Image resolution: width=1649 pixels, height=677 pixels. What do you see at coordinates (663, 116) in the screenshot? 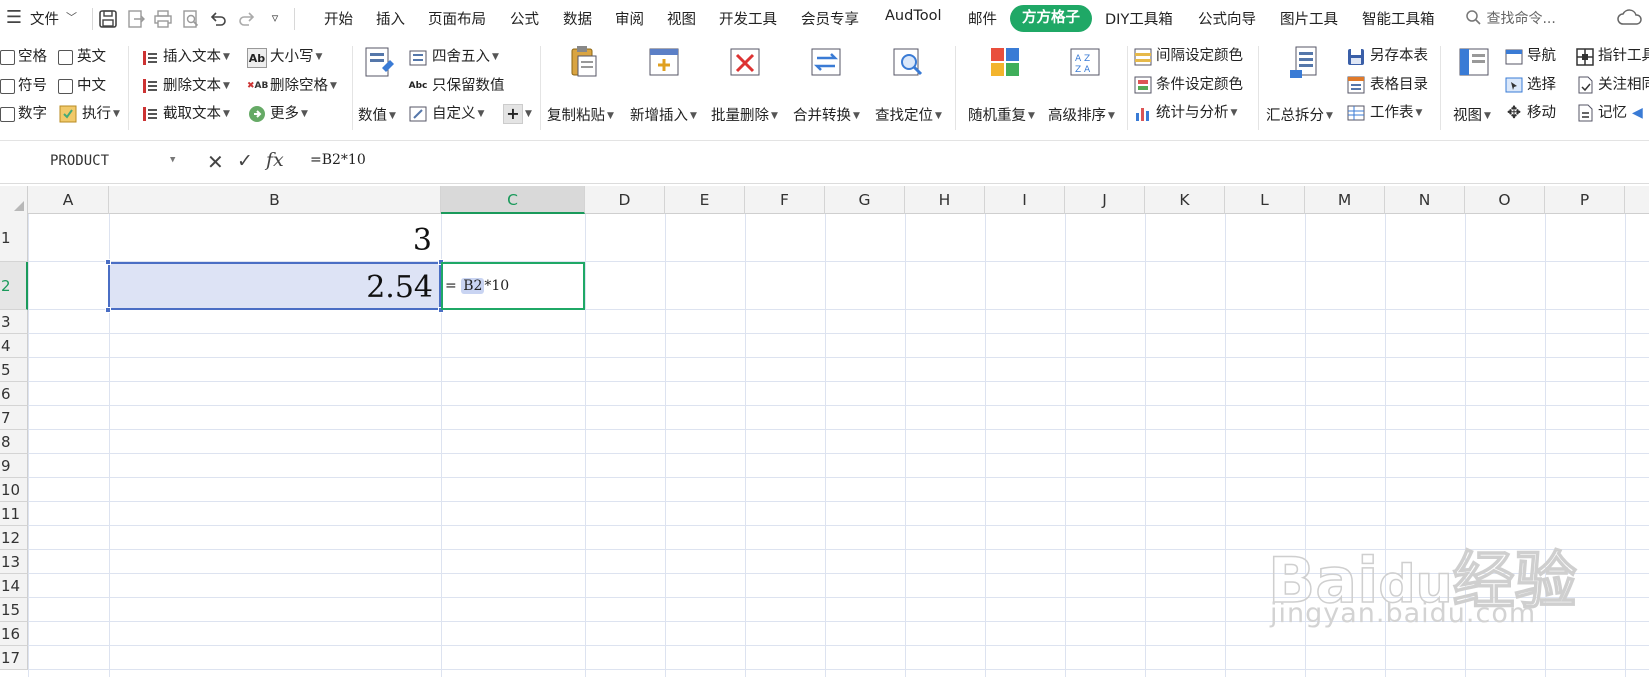
I see `new-insert-button: 新增插入 ▼` at bounding box center [663, 116].